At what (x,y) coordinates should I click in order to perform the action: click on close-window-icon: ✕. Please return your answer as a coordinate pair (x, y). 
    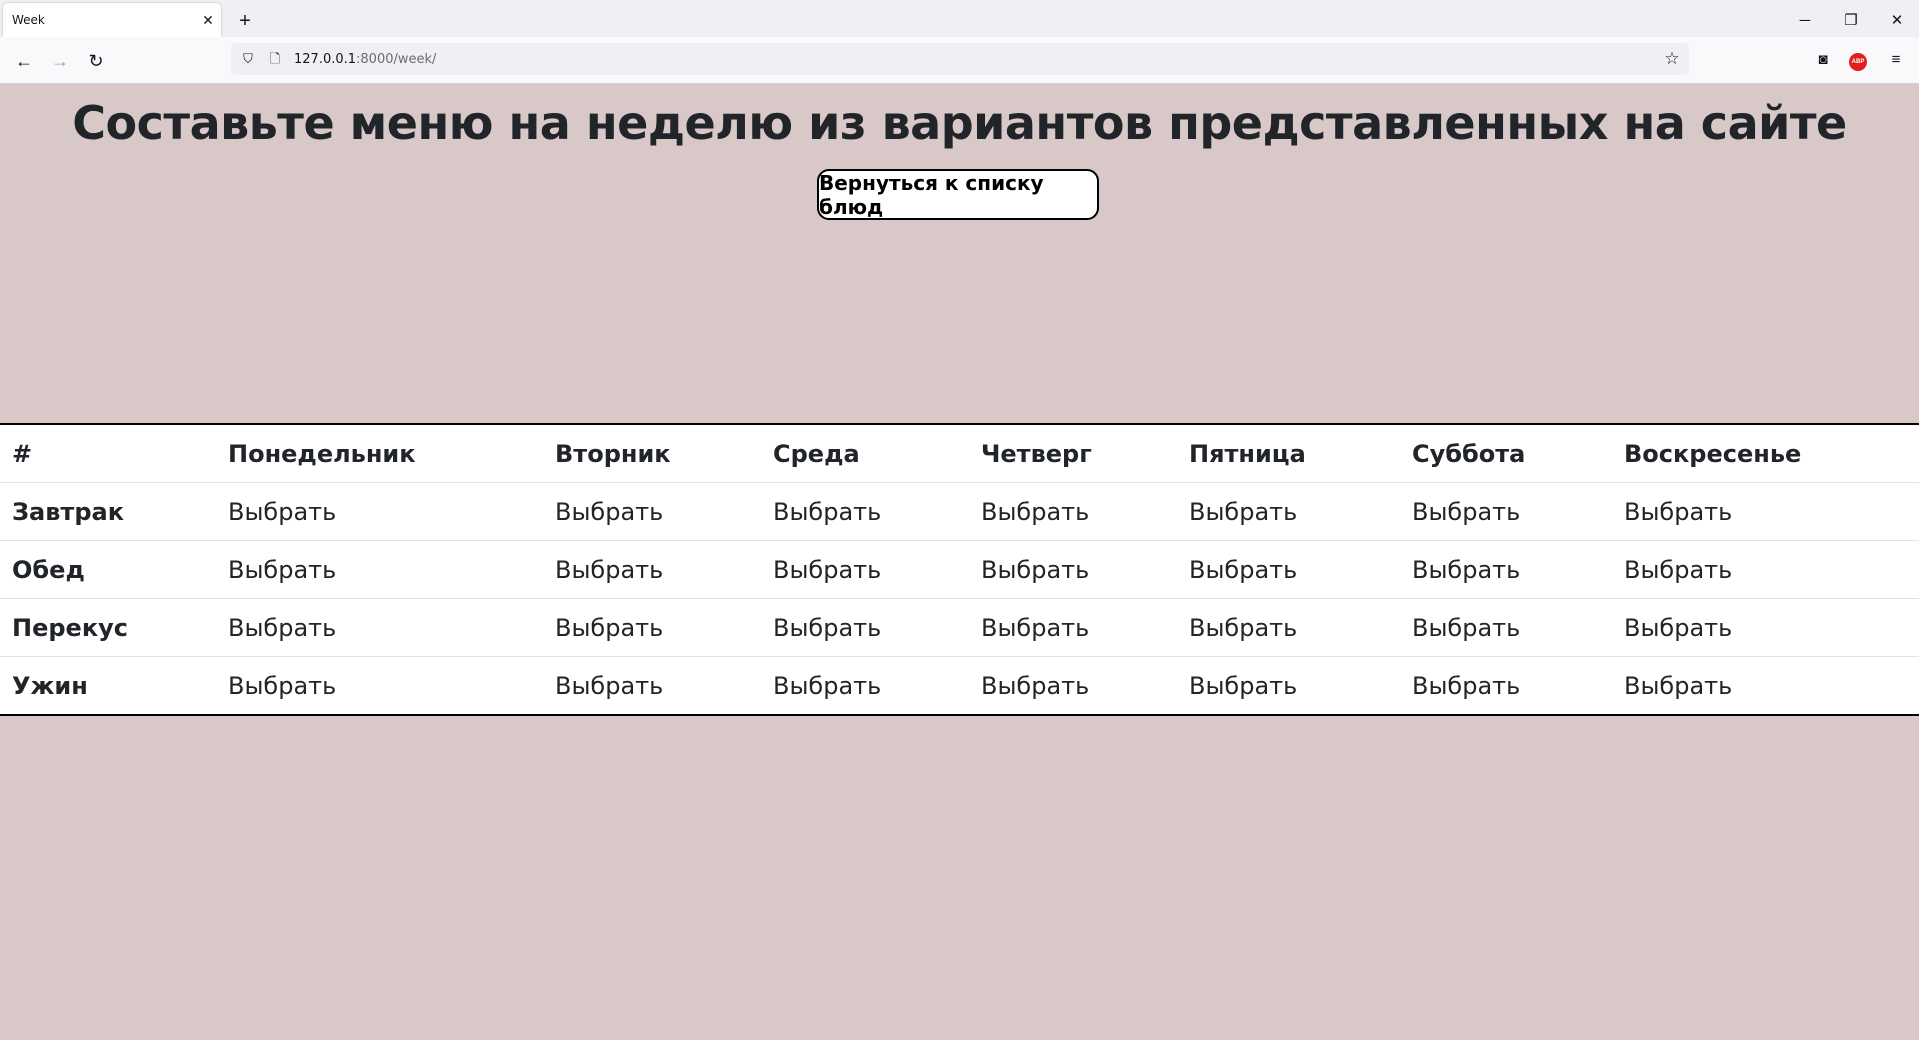
    Looking at the image, I should click on (1897, 21).